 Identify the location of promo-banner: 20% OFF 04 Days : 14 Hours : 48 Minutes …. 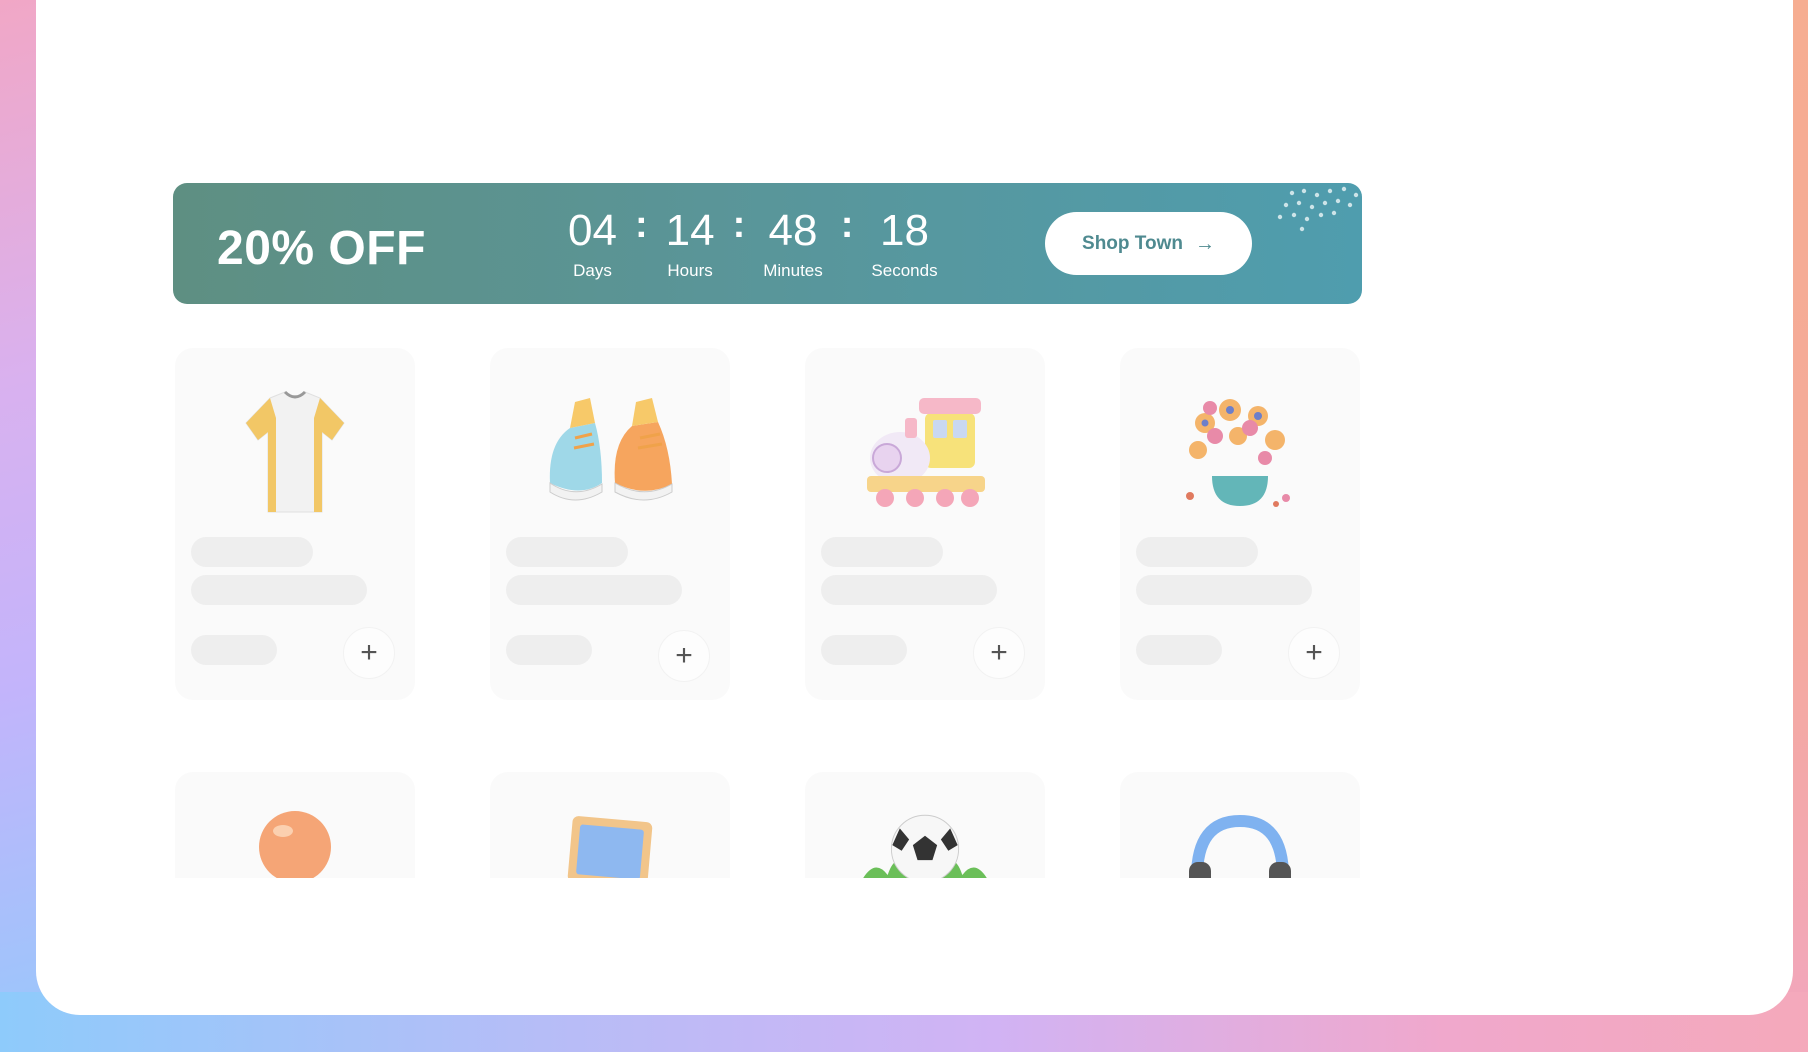
(767, 243).